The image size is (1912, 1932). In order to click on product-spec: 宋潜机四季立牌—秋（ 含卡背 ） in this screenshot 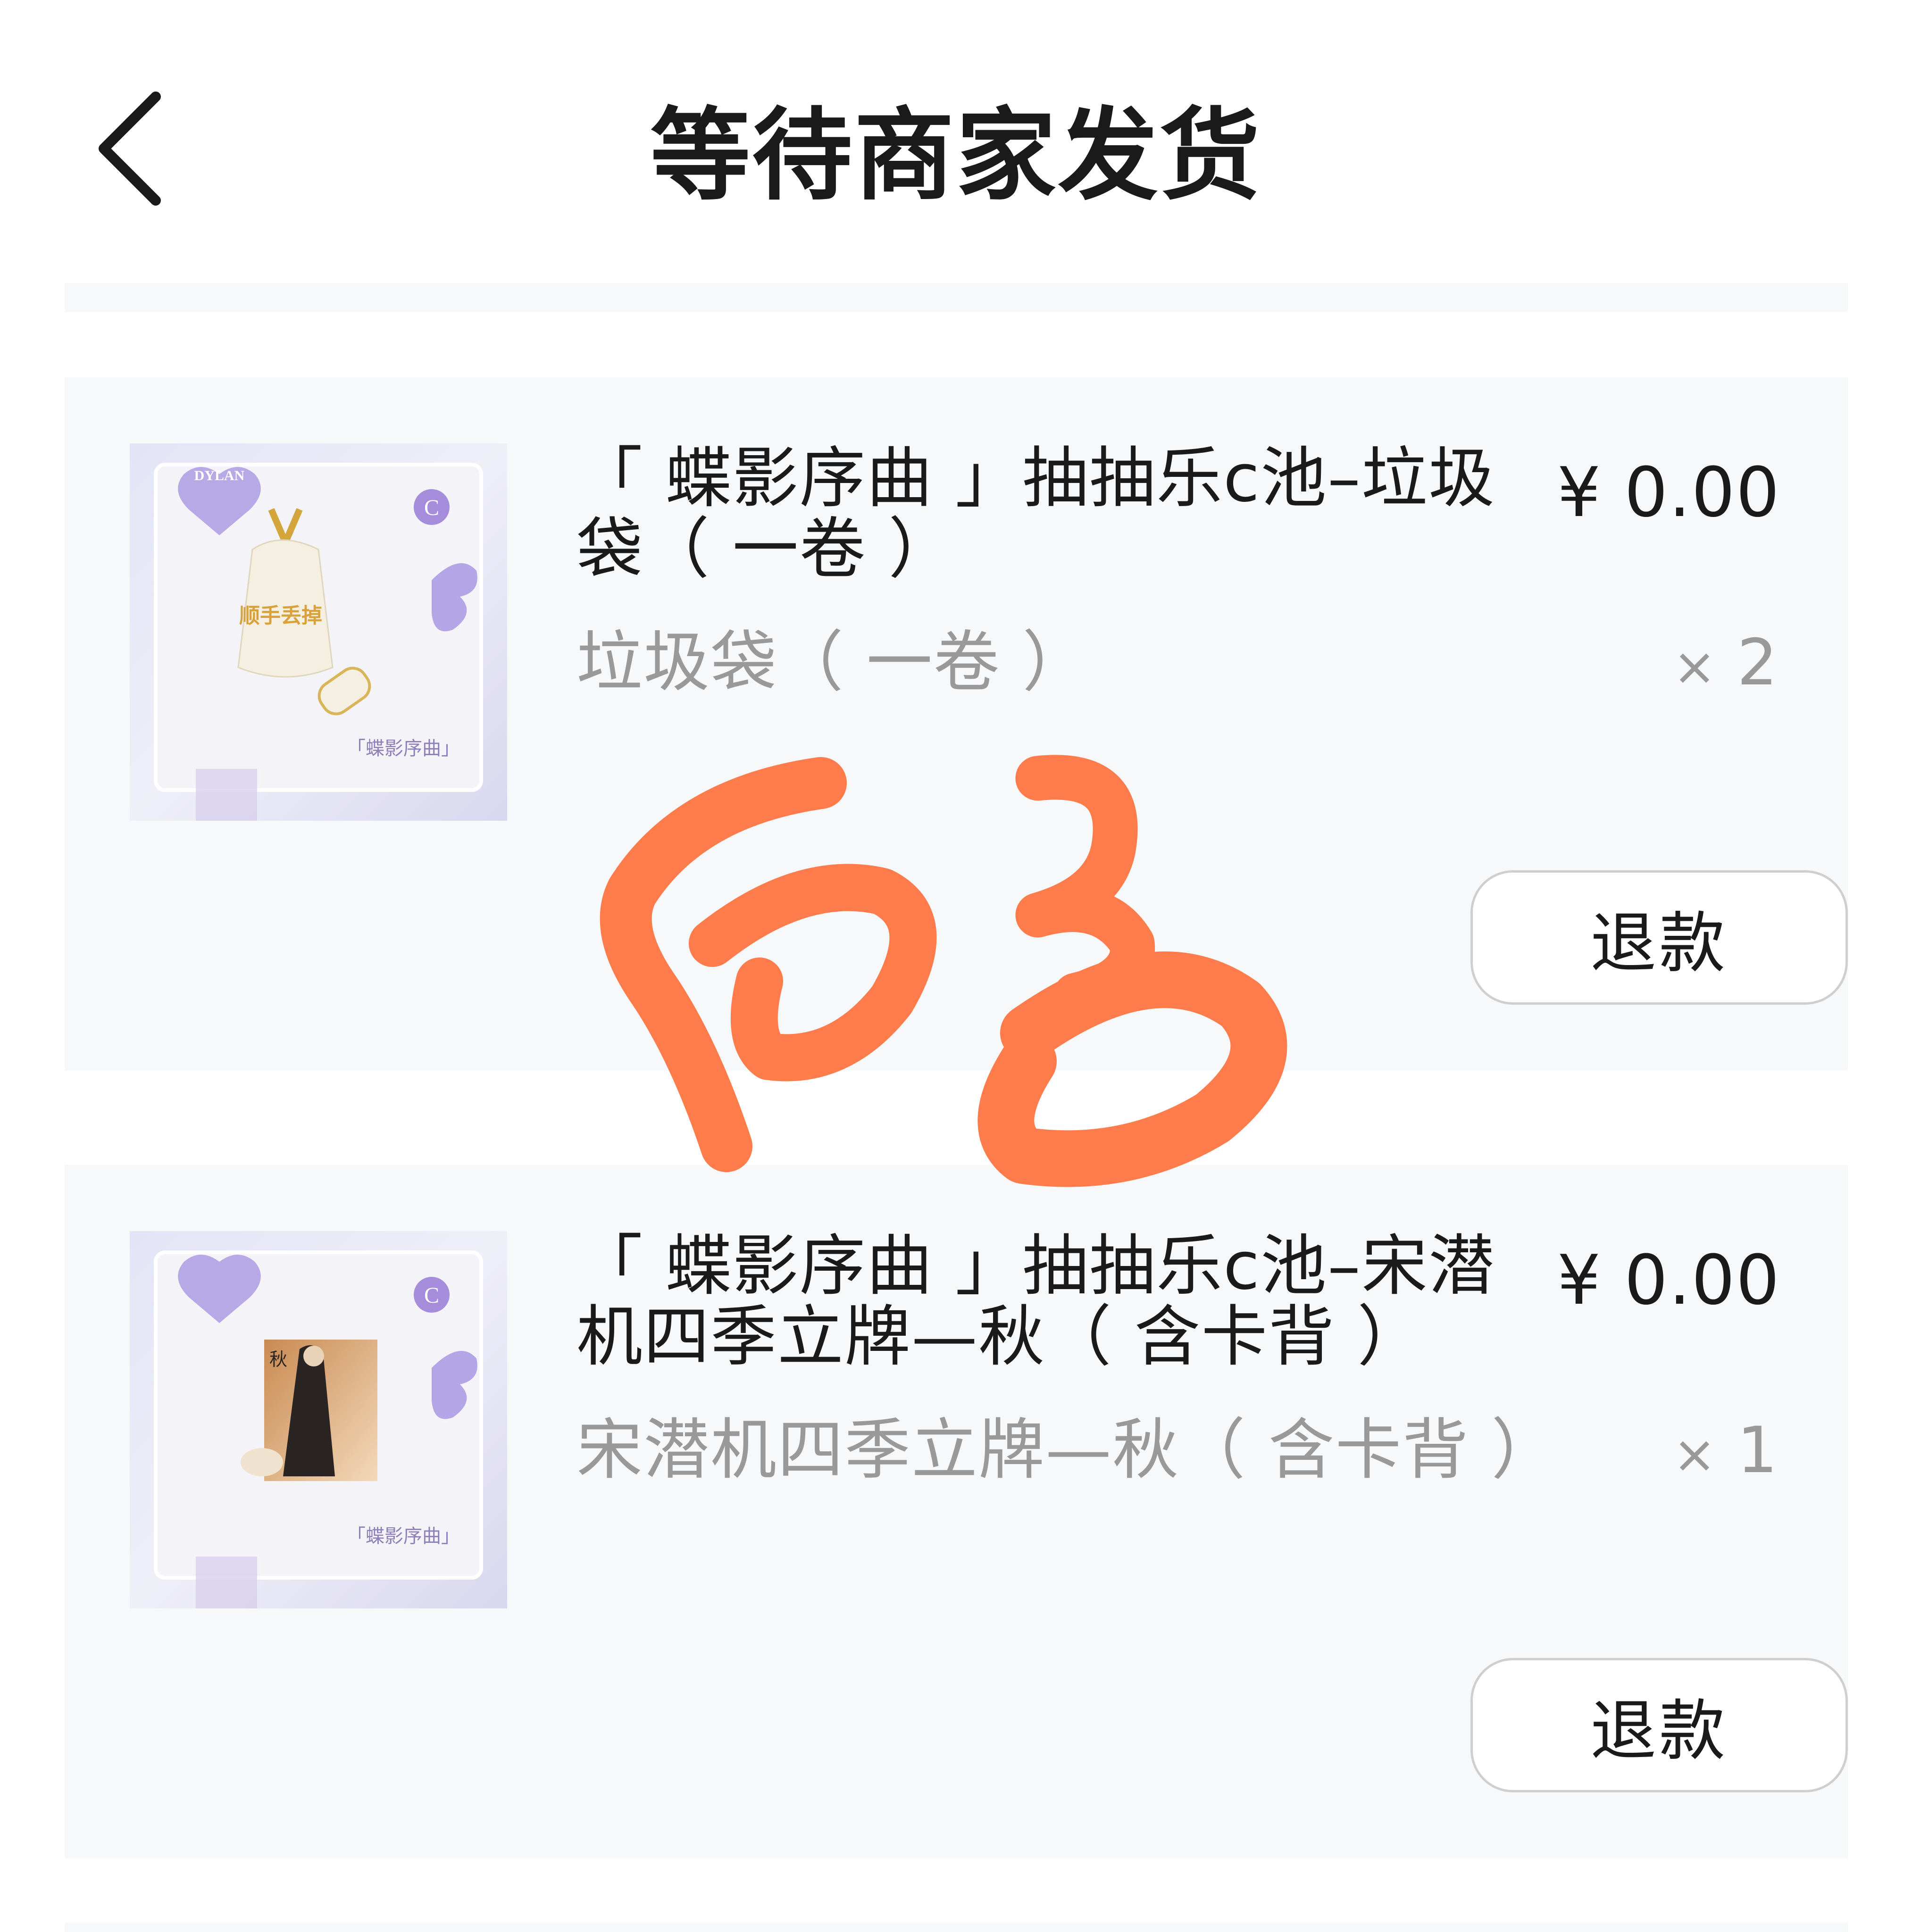, I will do `click(1067, 1451)`.